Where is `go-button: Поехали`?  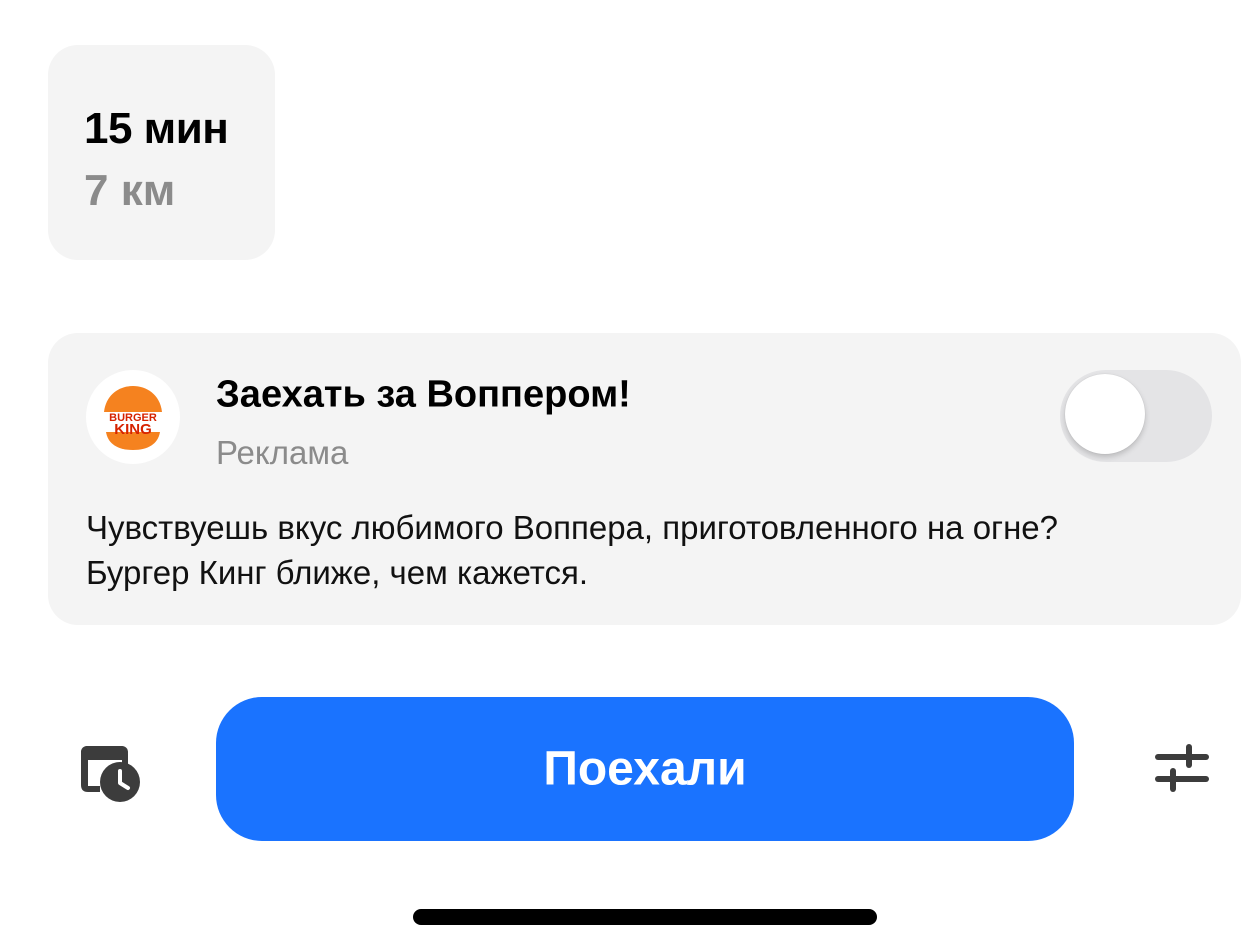
go-button: Поехали is located at coordinates (645, 769).